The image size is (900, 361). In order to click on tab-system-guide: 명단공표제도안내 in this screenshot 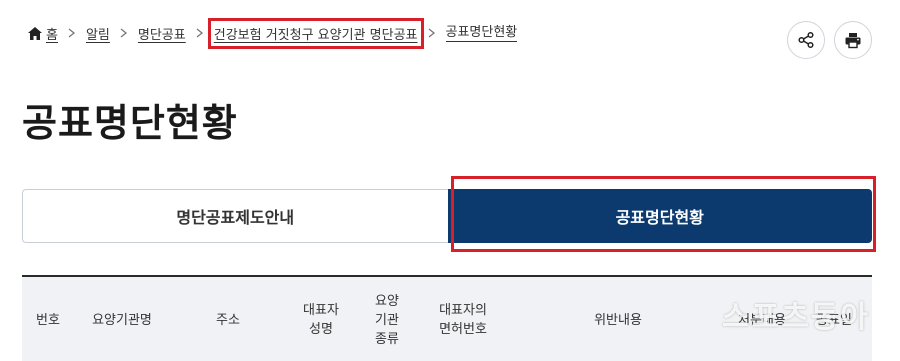, I will do `click(235, 216)`.